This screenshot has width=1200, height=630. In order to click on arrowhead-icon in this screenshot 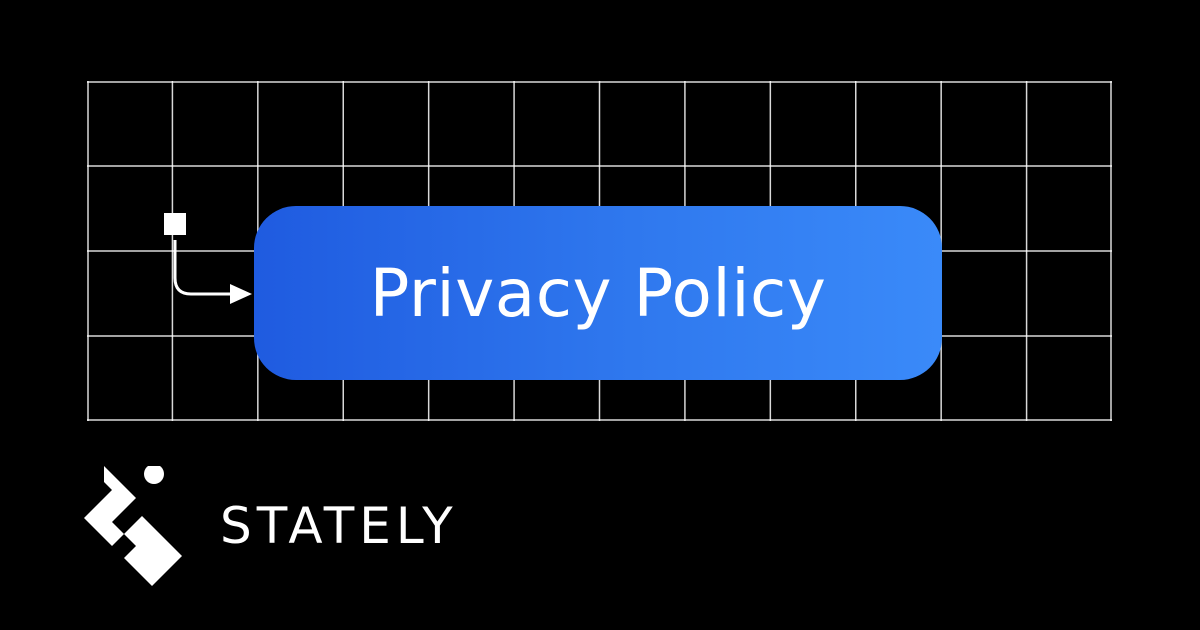, I will do `click(241, 294)`.